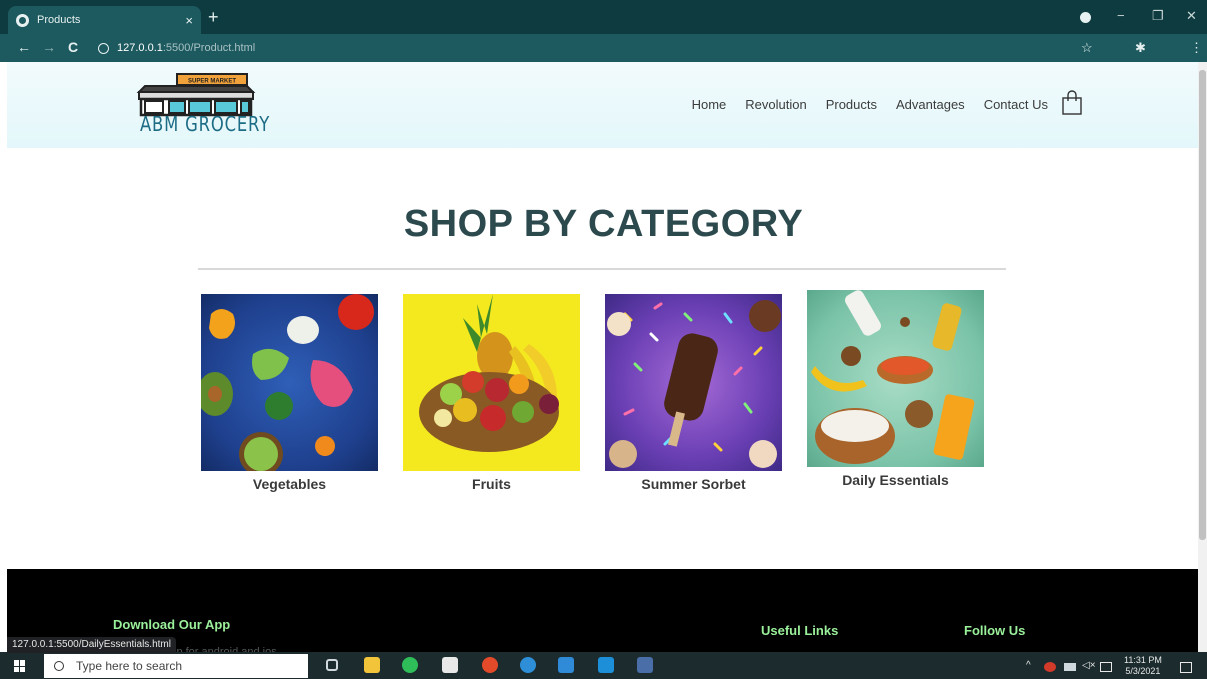 This screenshot has width=1207, height=679. I want to click on scrollbar-thumb, so click(1202, 305).